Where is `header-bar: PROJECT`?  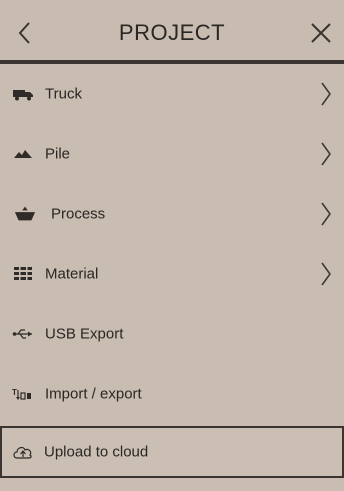 header-bar: PROJECT is located at coordinates (172, 32).